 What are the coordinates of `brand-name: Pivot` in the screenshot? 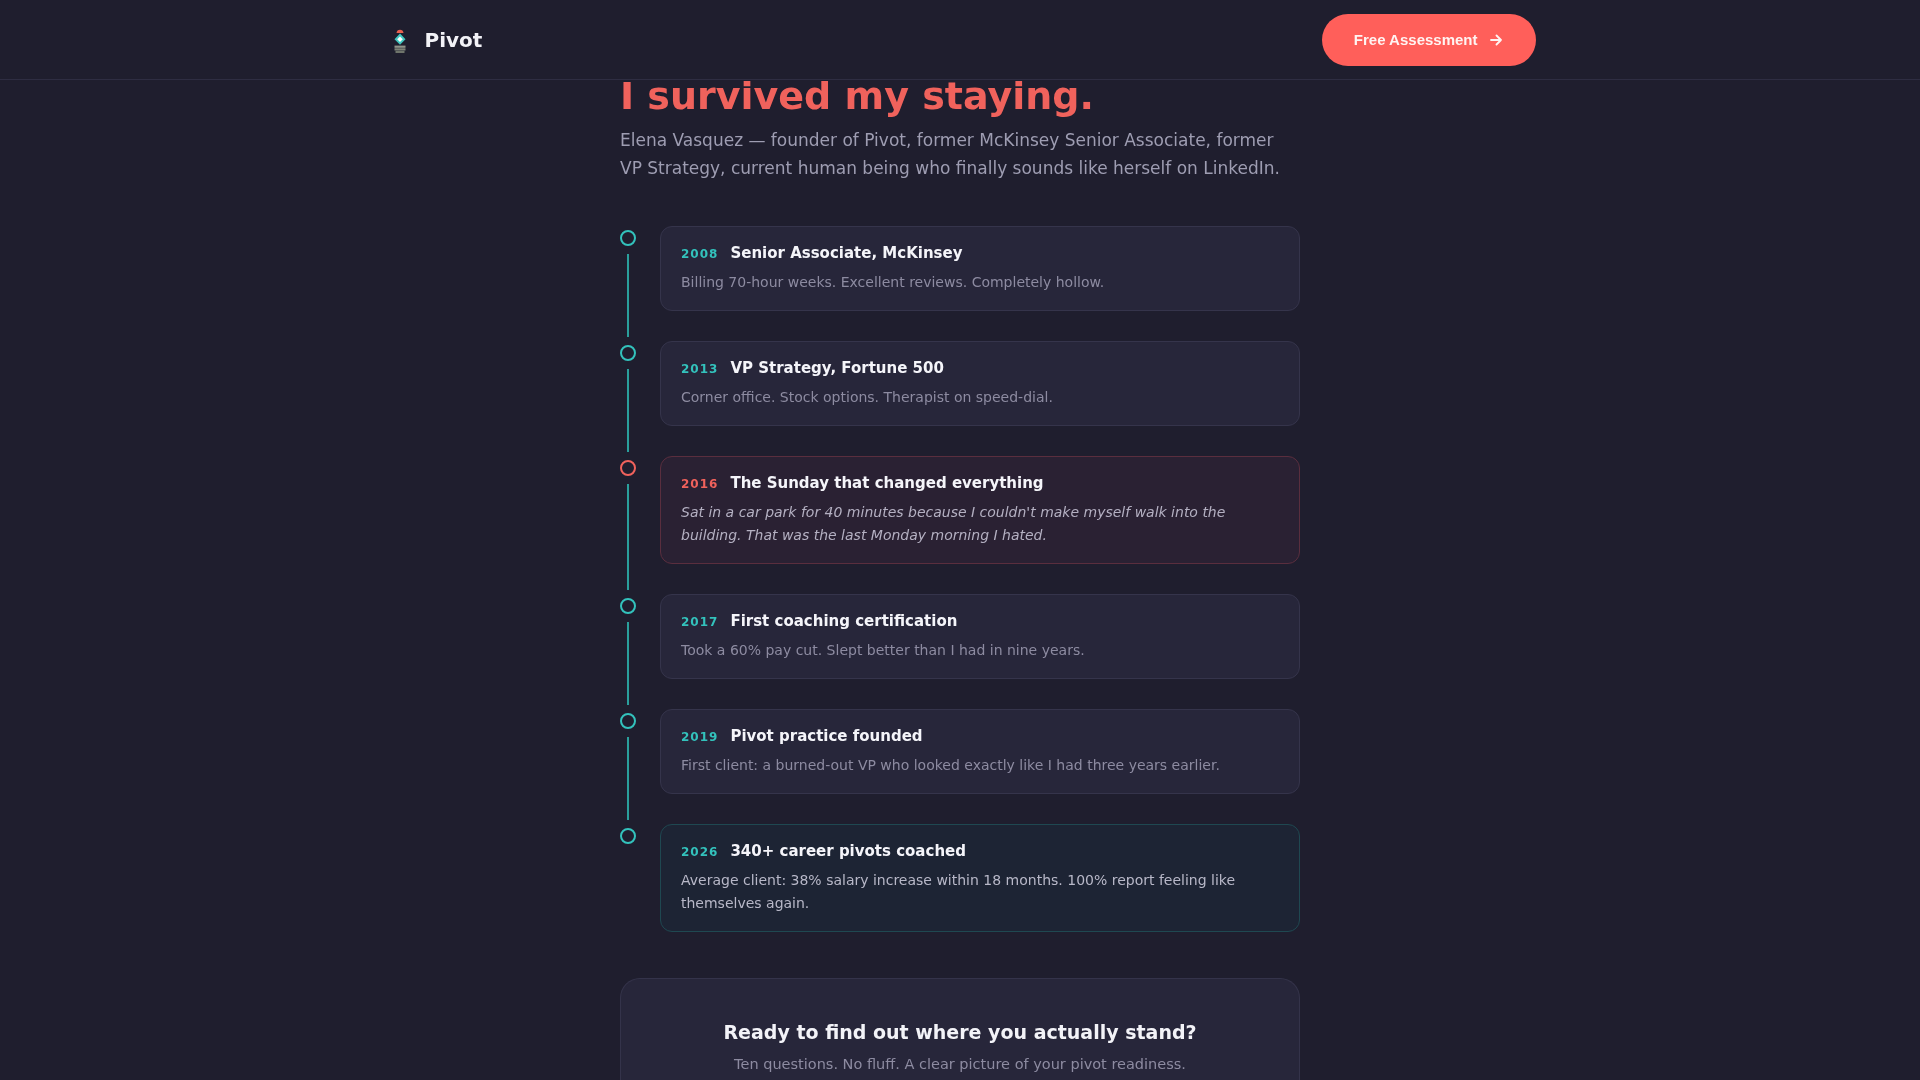 It's located at (453, 39).